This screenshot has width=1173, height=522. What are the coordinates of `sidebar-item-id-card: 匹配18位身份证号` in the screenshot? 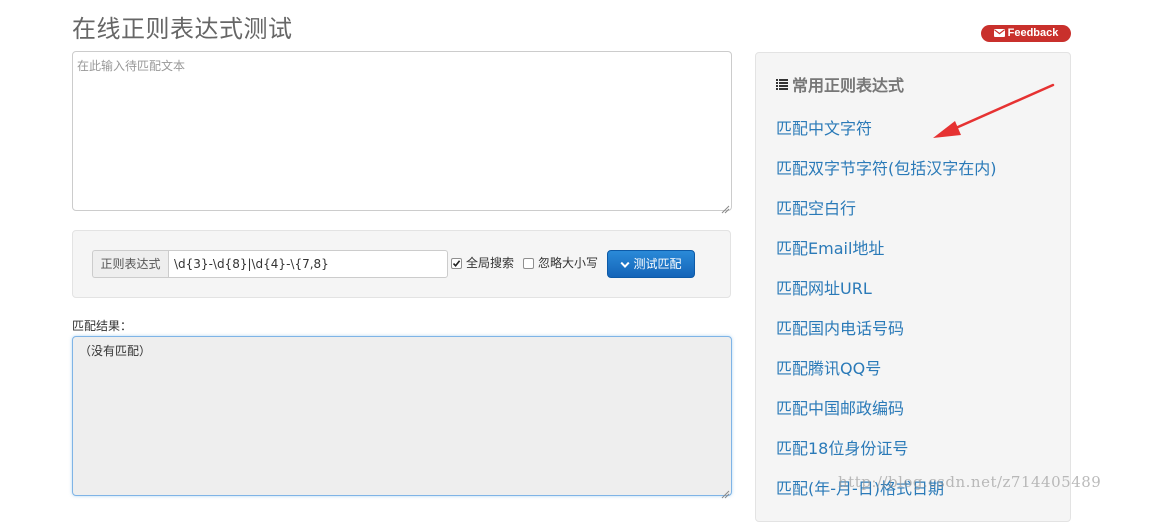 It's located at (886, 457).